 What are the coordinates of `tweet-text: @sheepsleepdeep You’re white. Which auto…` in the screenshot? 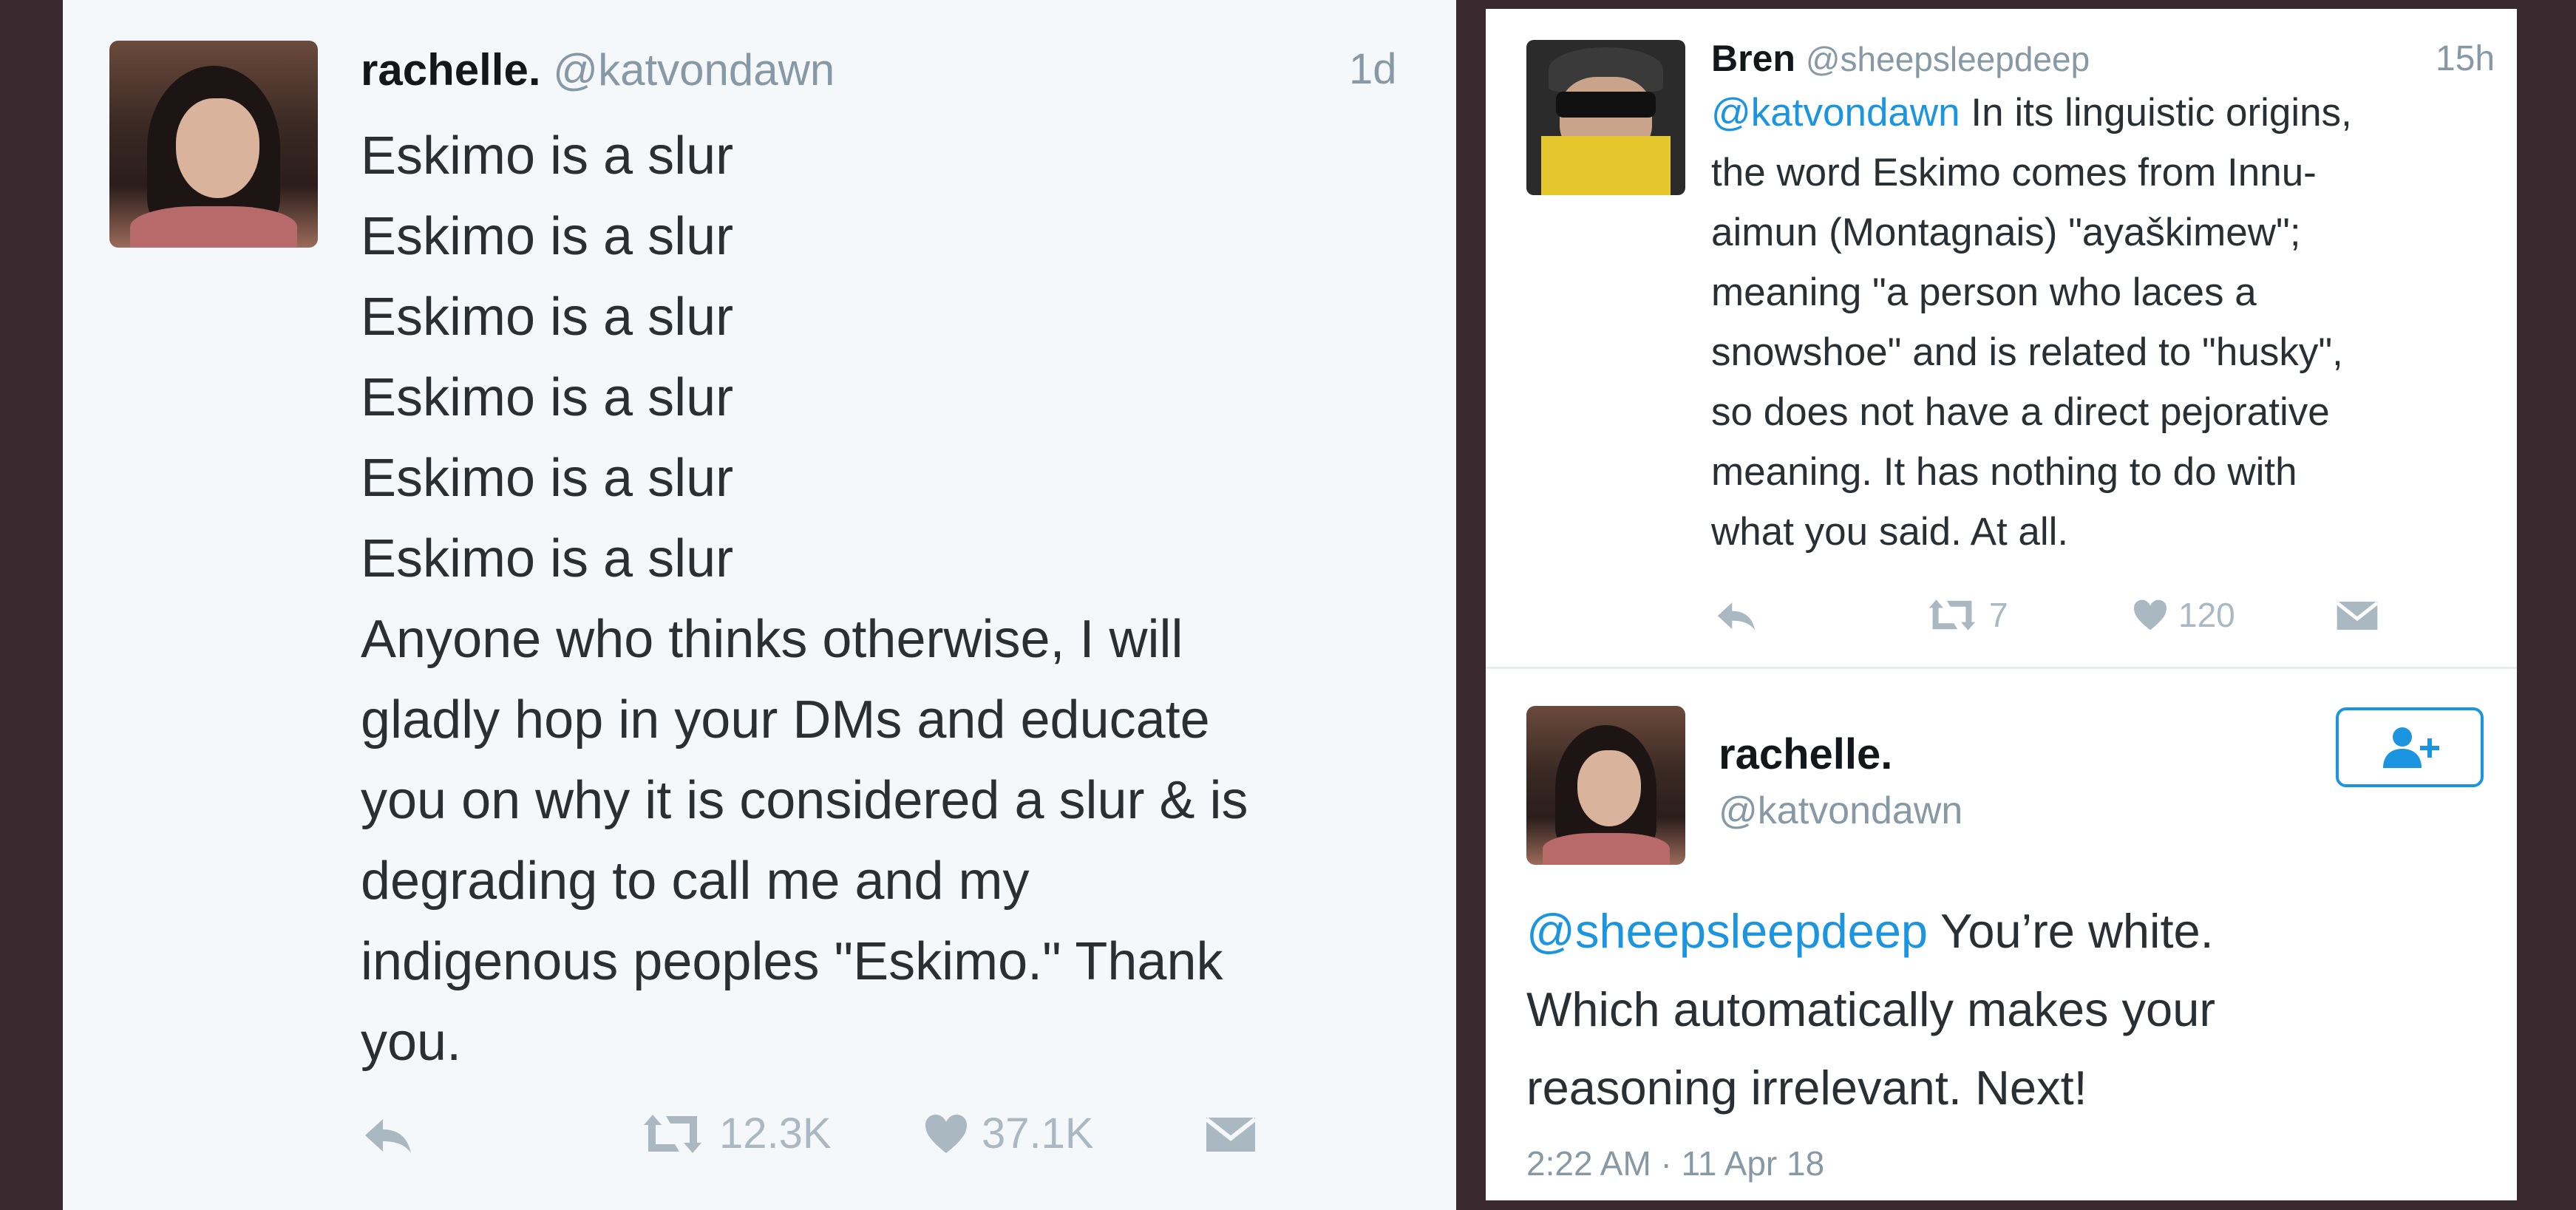 It's located at (1870, 1009).